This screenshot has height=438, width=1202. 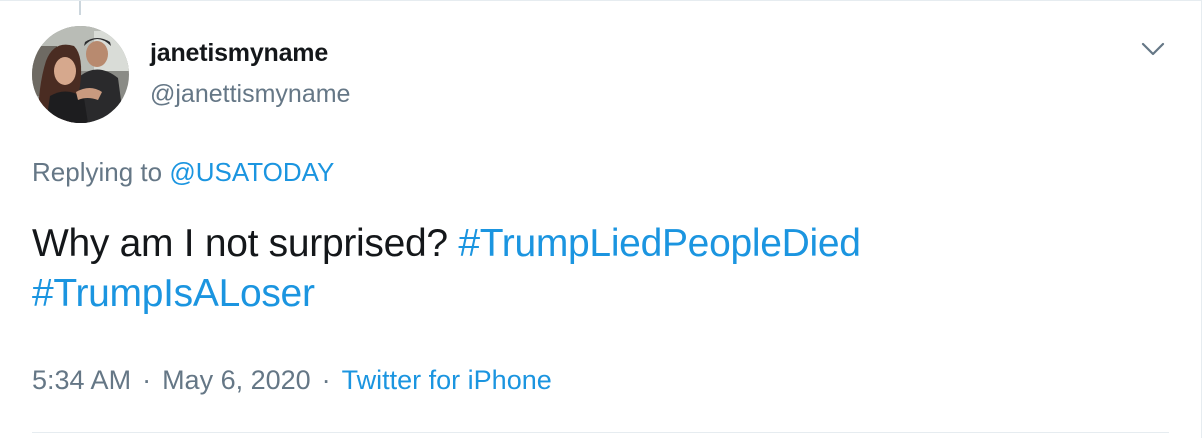 What do you see at coordinates (600, 432) in the screenshot?
I see `divider` at bounding box center [600, 432].